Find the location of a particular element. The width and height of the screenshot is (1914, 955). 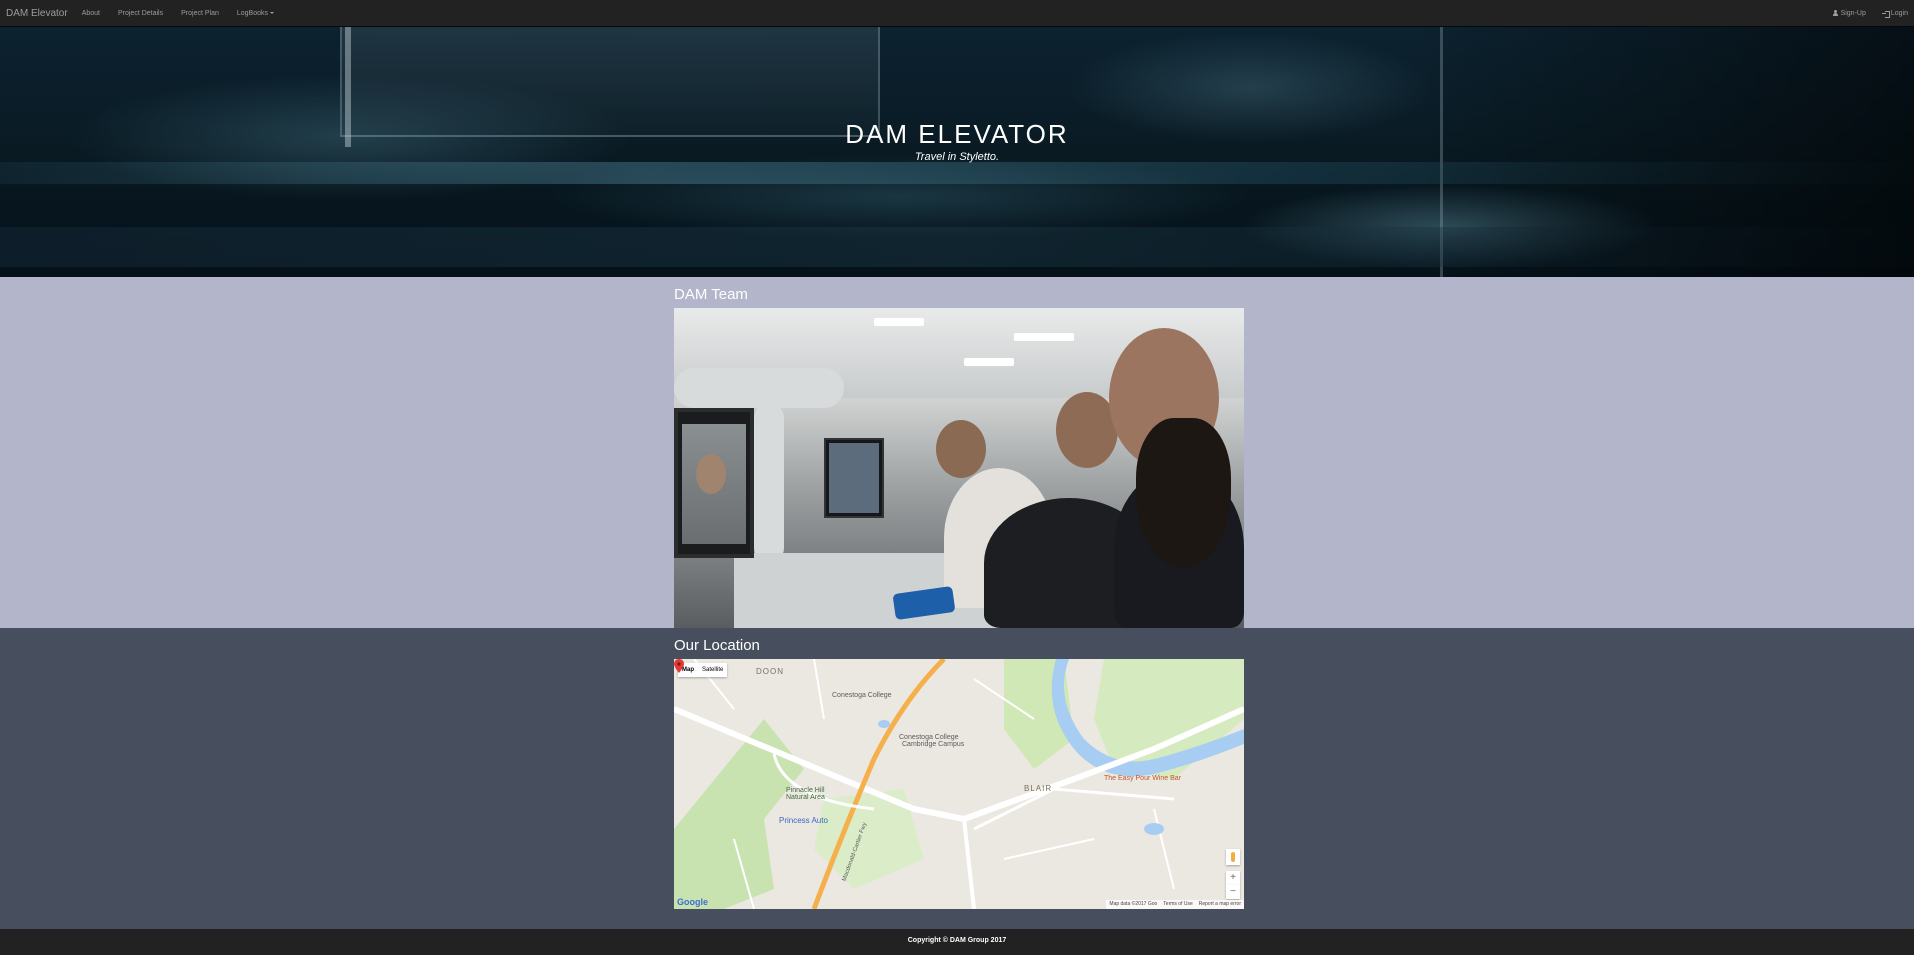

nav-about: About is located at coordinates (91, 13).